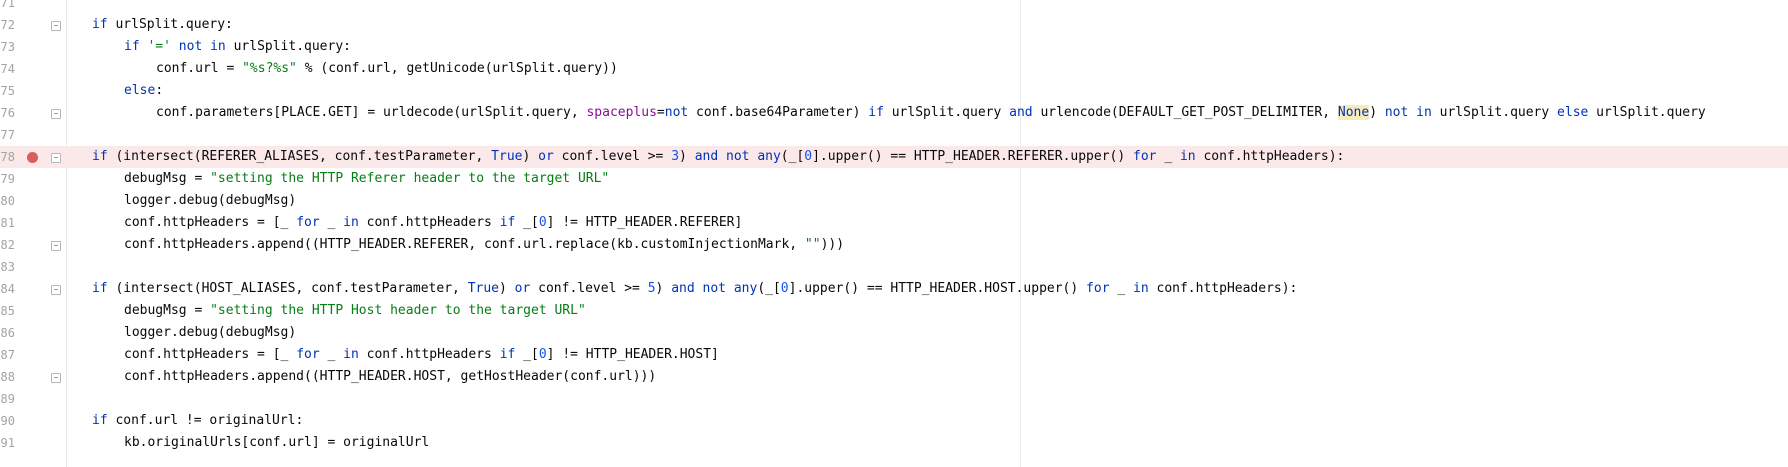  What do you see at coordinates (7, 201) in the screenshot?
I see `line-number: 80` at bounding box center [7, 201].